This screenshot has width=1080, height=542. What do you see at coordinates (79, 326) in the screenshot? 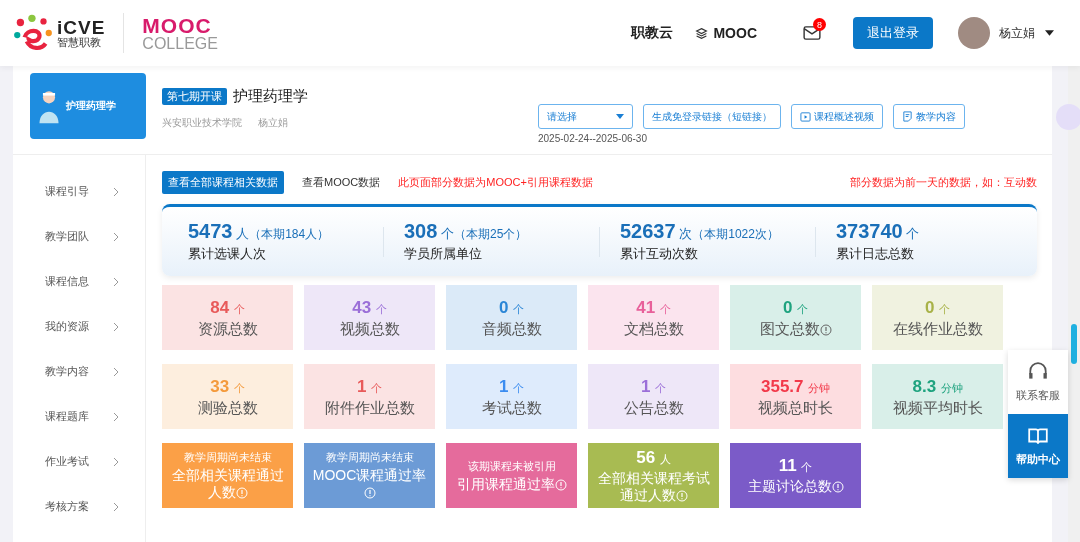
I see `sidebar-item: 我的资源` at bounding box center [79, 326].